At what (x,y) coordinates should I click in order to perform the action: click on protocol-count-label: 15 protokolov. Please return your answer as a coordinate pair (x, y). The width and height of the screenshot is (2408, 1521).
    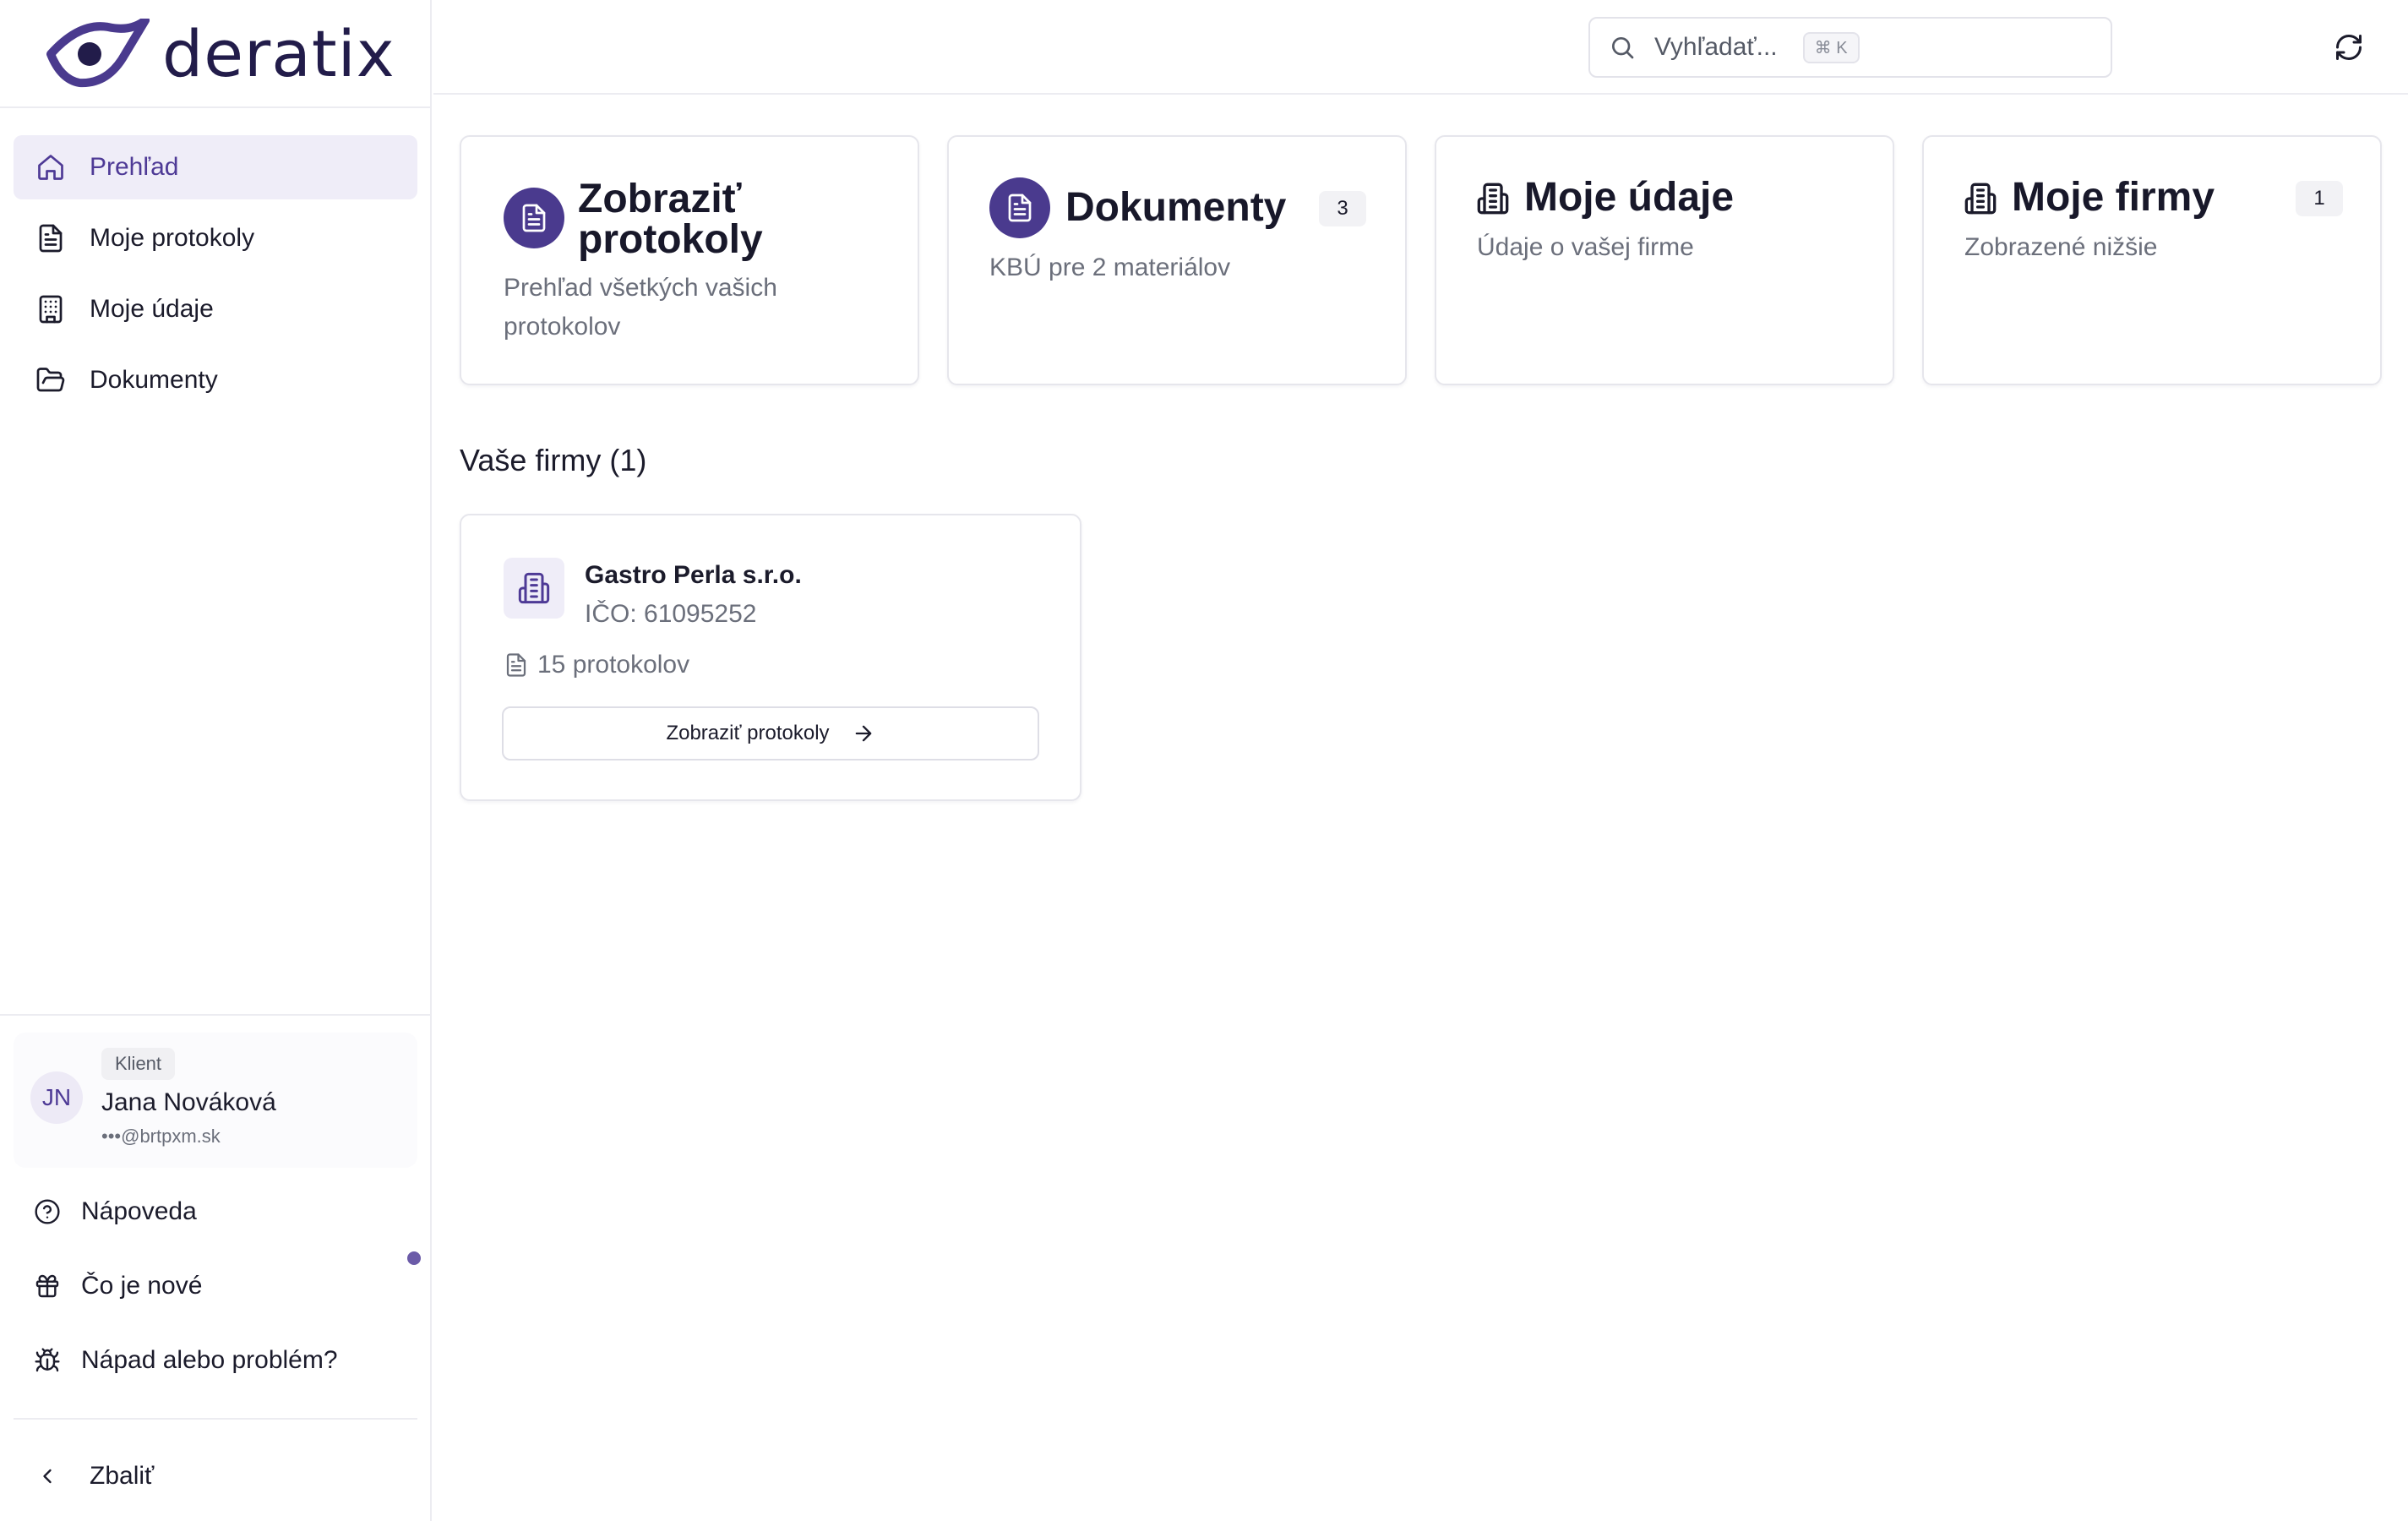
    Looking at the image, I should click on (613, 665).